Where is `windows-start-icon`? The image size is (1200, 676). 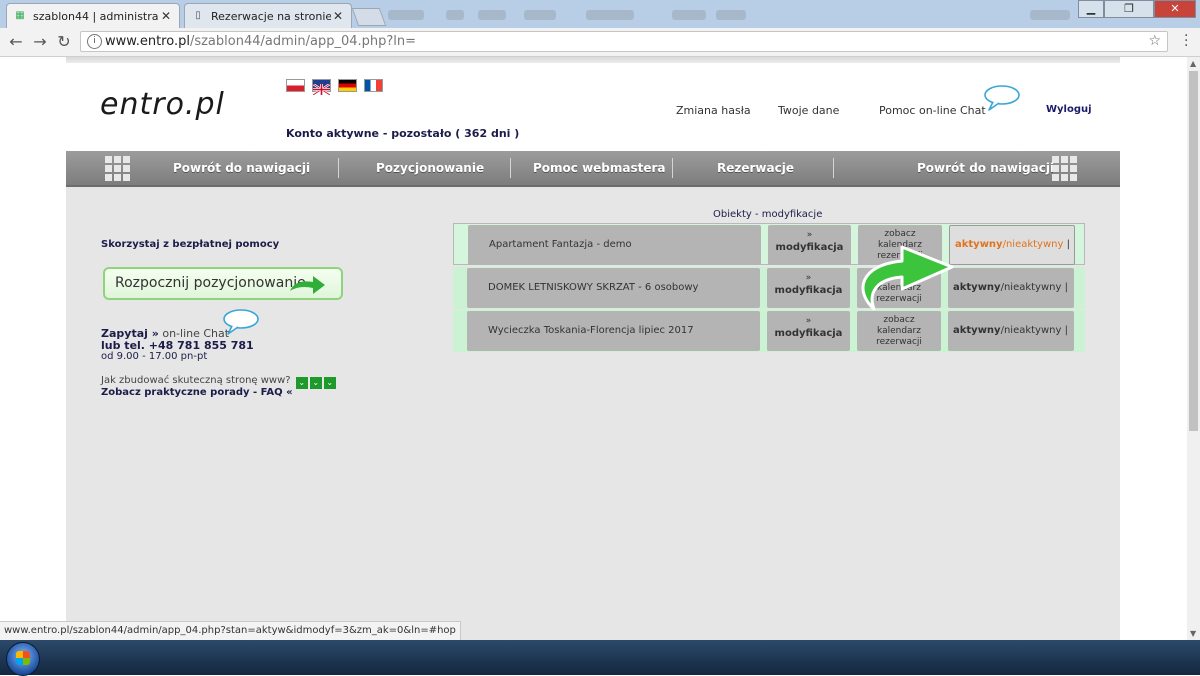
windows-start-icon is located at coordinates (23, 659).